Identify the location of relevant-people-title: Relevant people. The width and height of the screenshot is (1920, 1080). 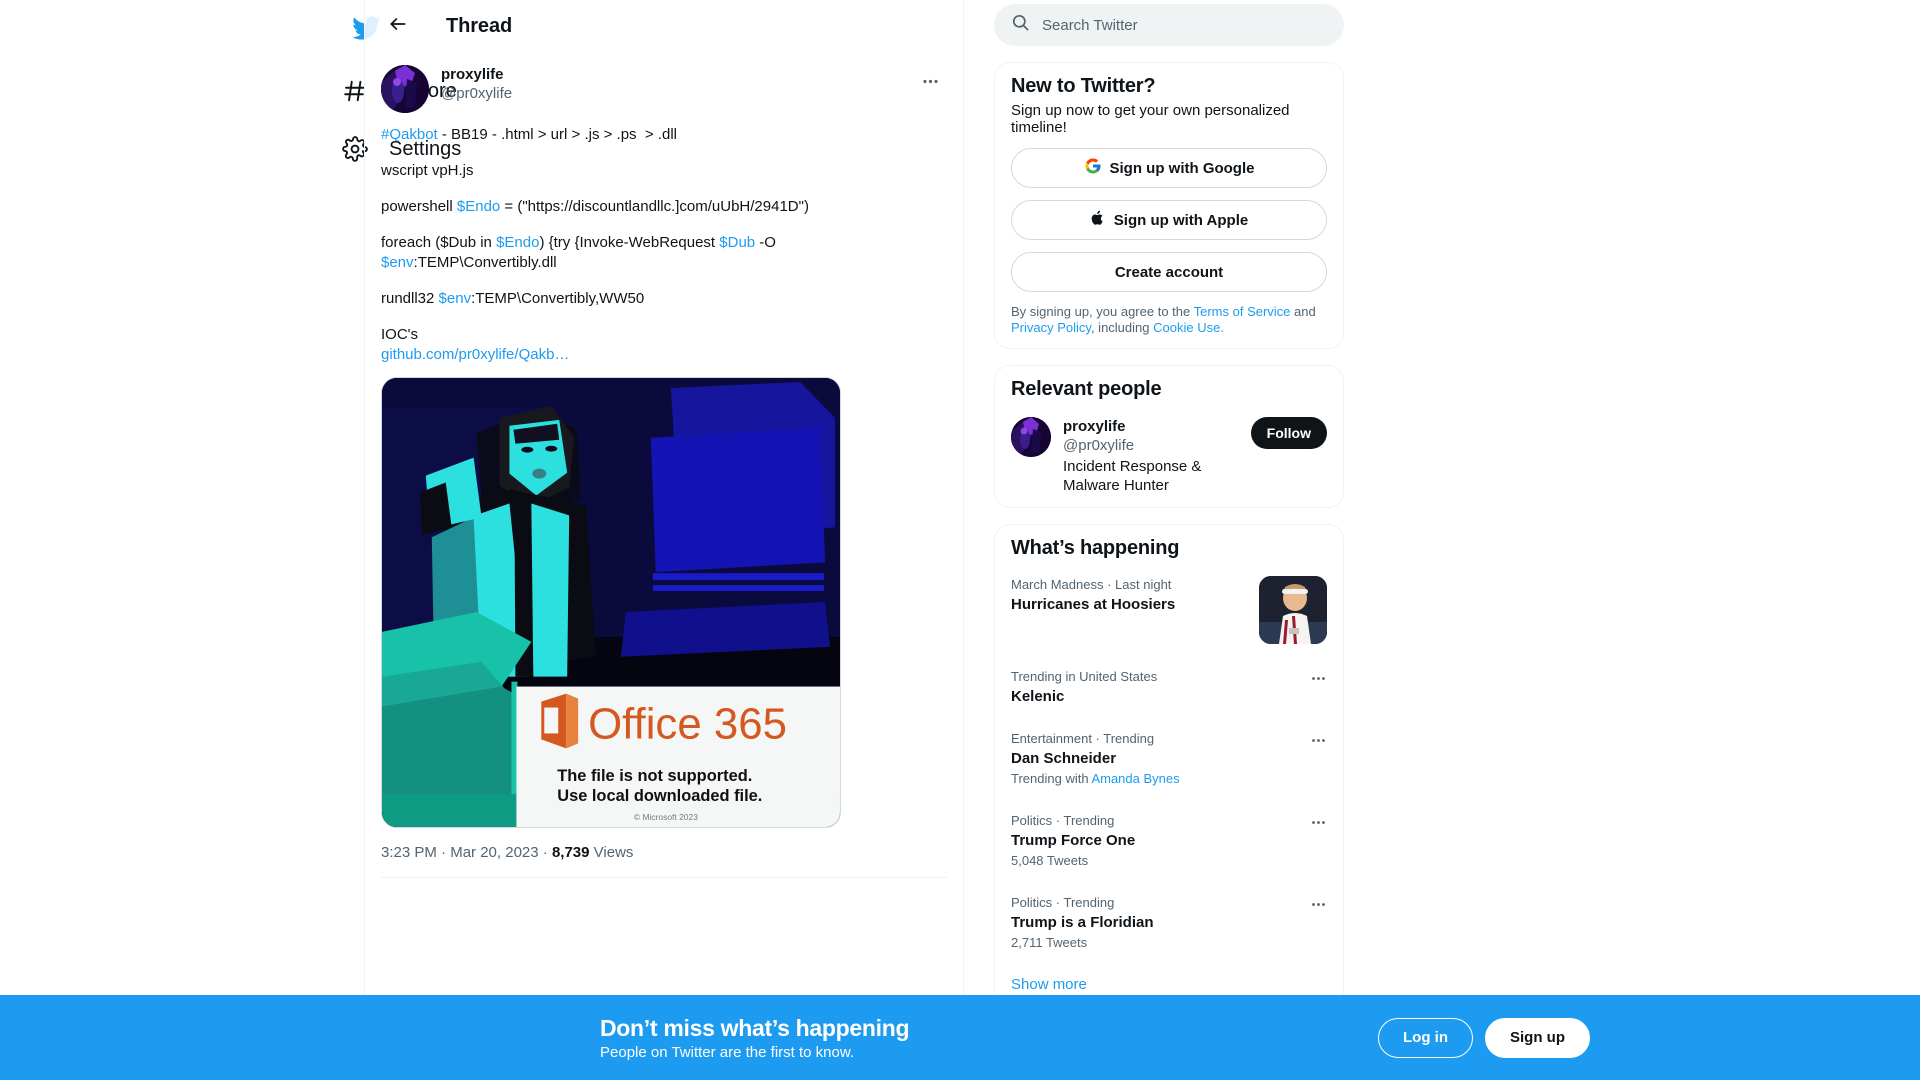
(1086, 389).